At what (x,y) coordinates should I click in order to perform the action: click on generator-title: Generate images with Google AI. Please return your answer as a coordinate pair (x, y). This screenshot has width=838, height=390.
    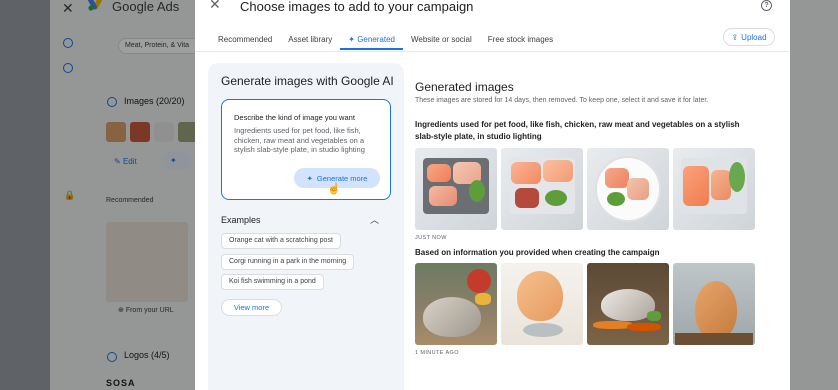
    Looking at the image, I should click on (307, 81).